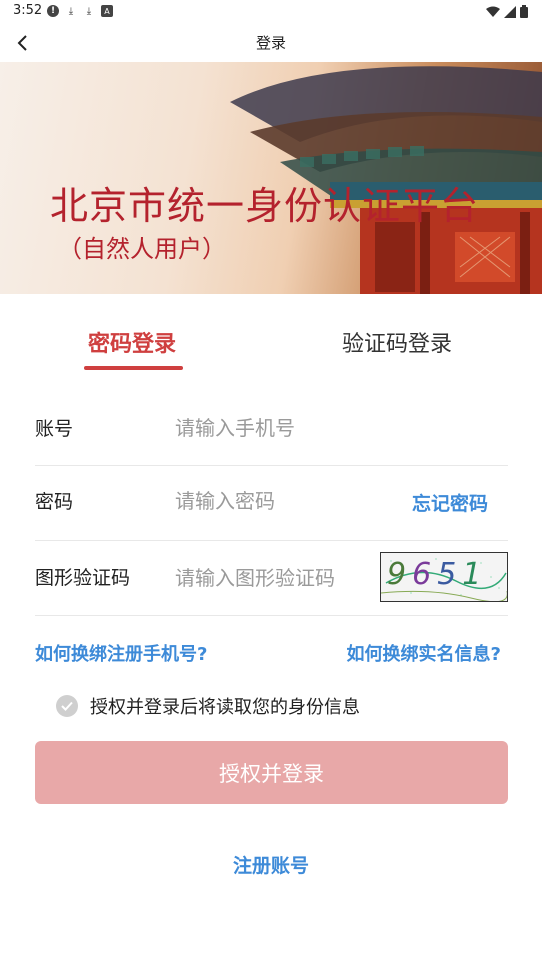 Image resolution: width=542 pixels, height=965 pixels. I want to click on signal-icon, so click(510, 11).